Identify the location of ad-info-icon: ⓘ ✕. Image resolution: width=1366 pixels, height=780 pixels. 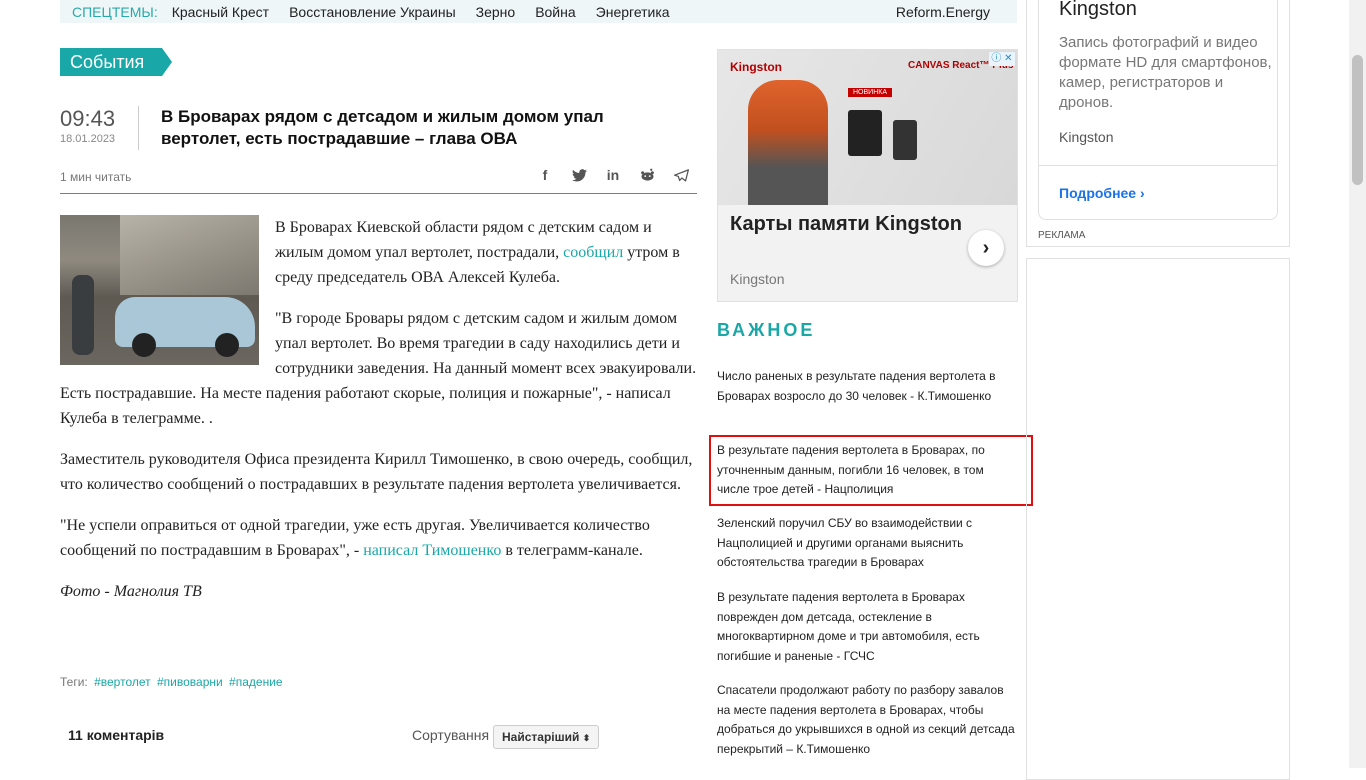
(1002, 59).